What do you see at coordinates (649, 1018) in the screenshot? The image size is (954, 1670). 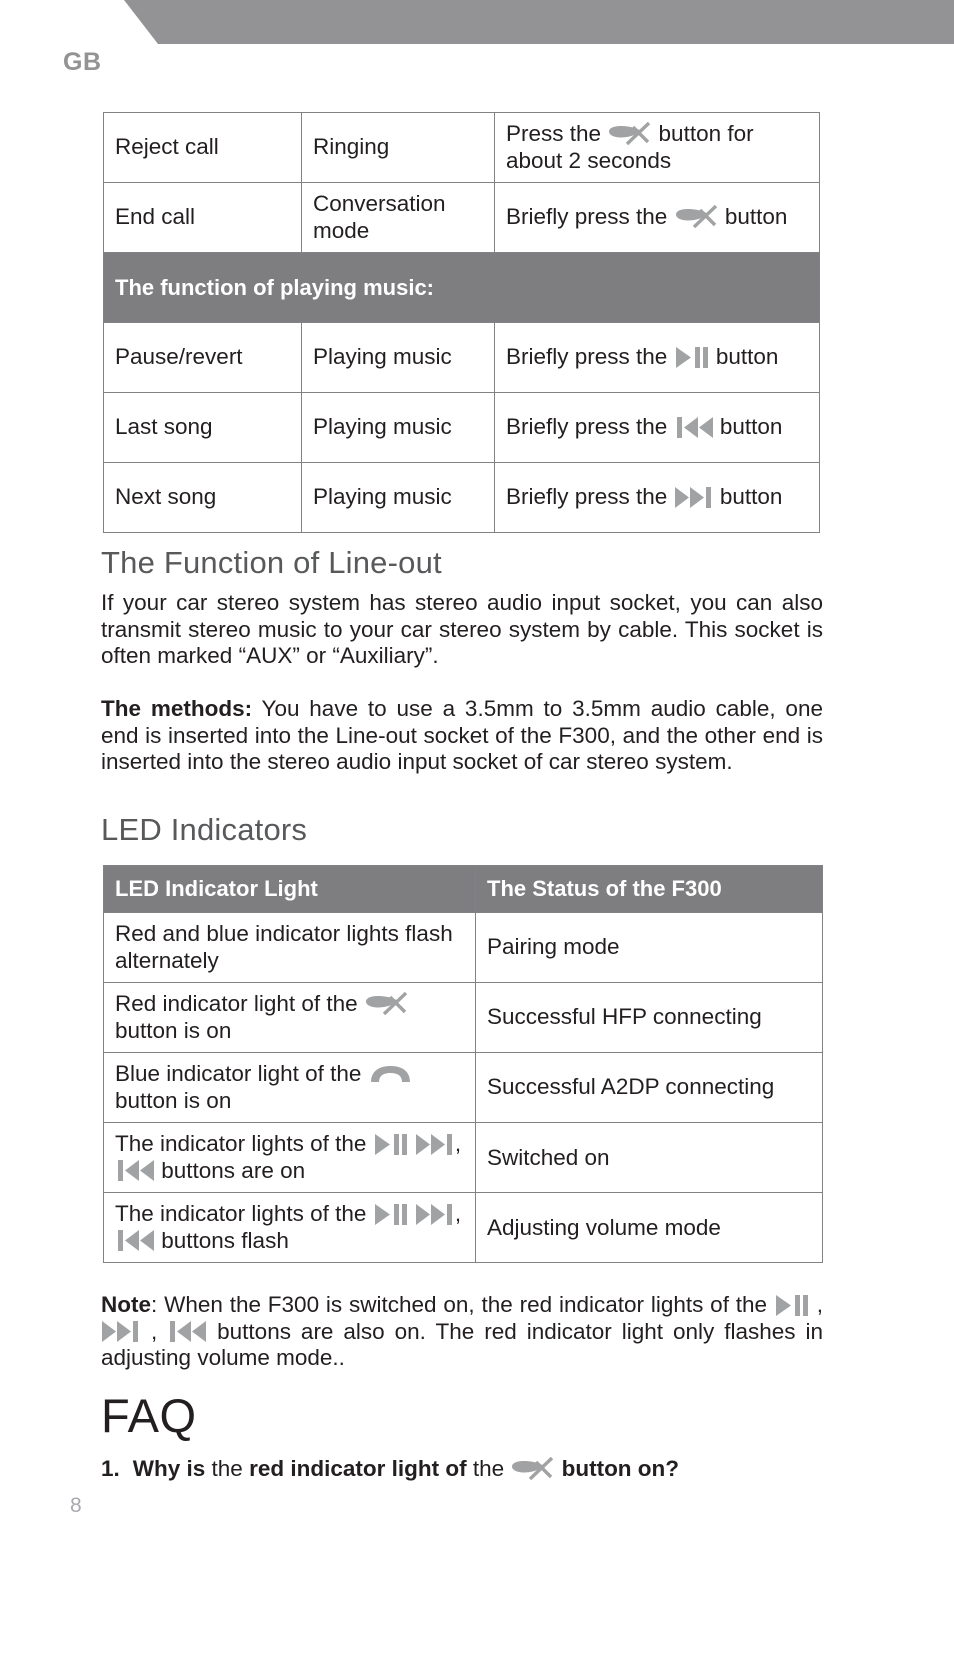 I see `cell-device-status: Successful HFP connecting` at bounding box center [649, 1018].